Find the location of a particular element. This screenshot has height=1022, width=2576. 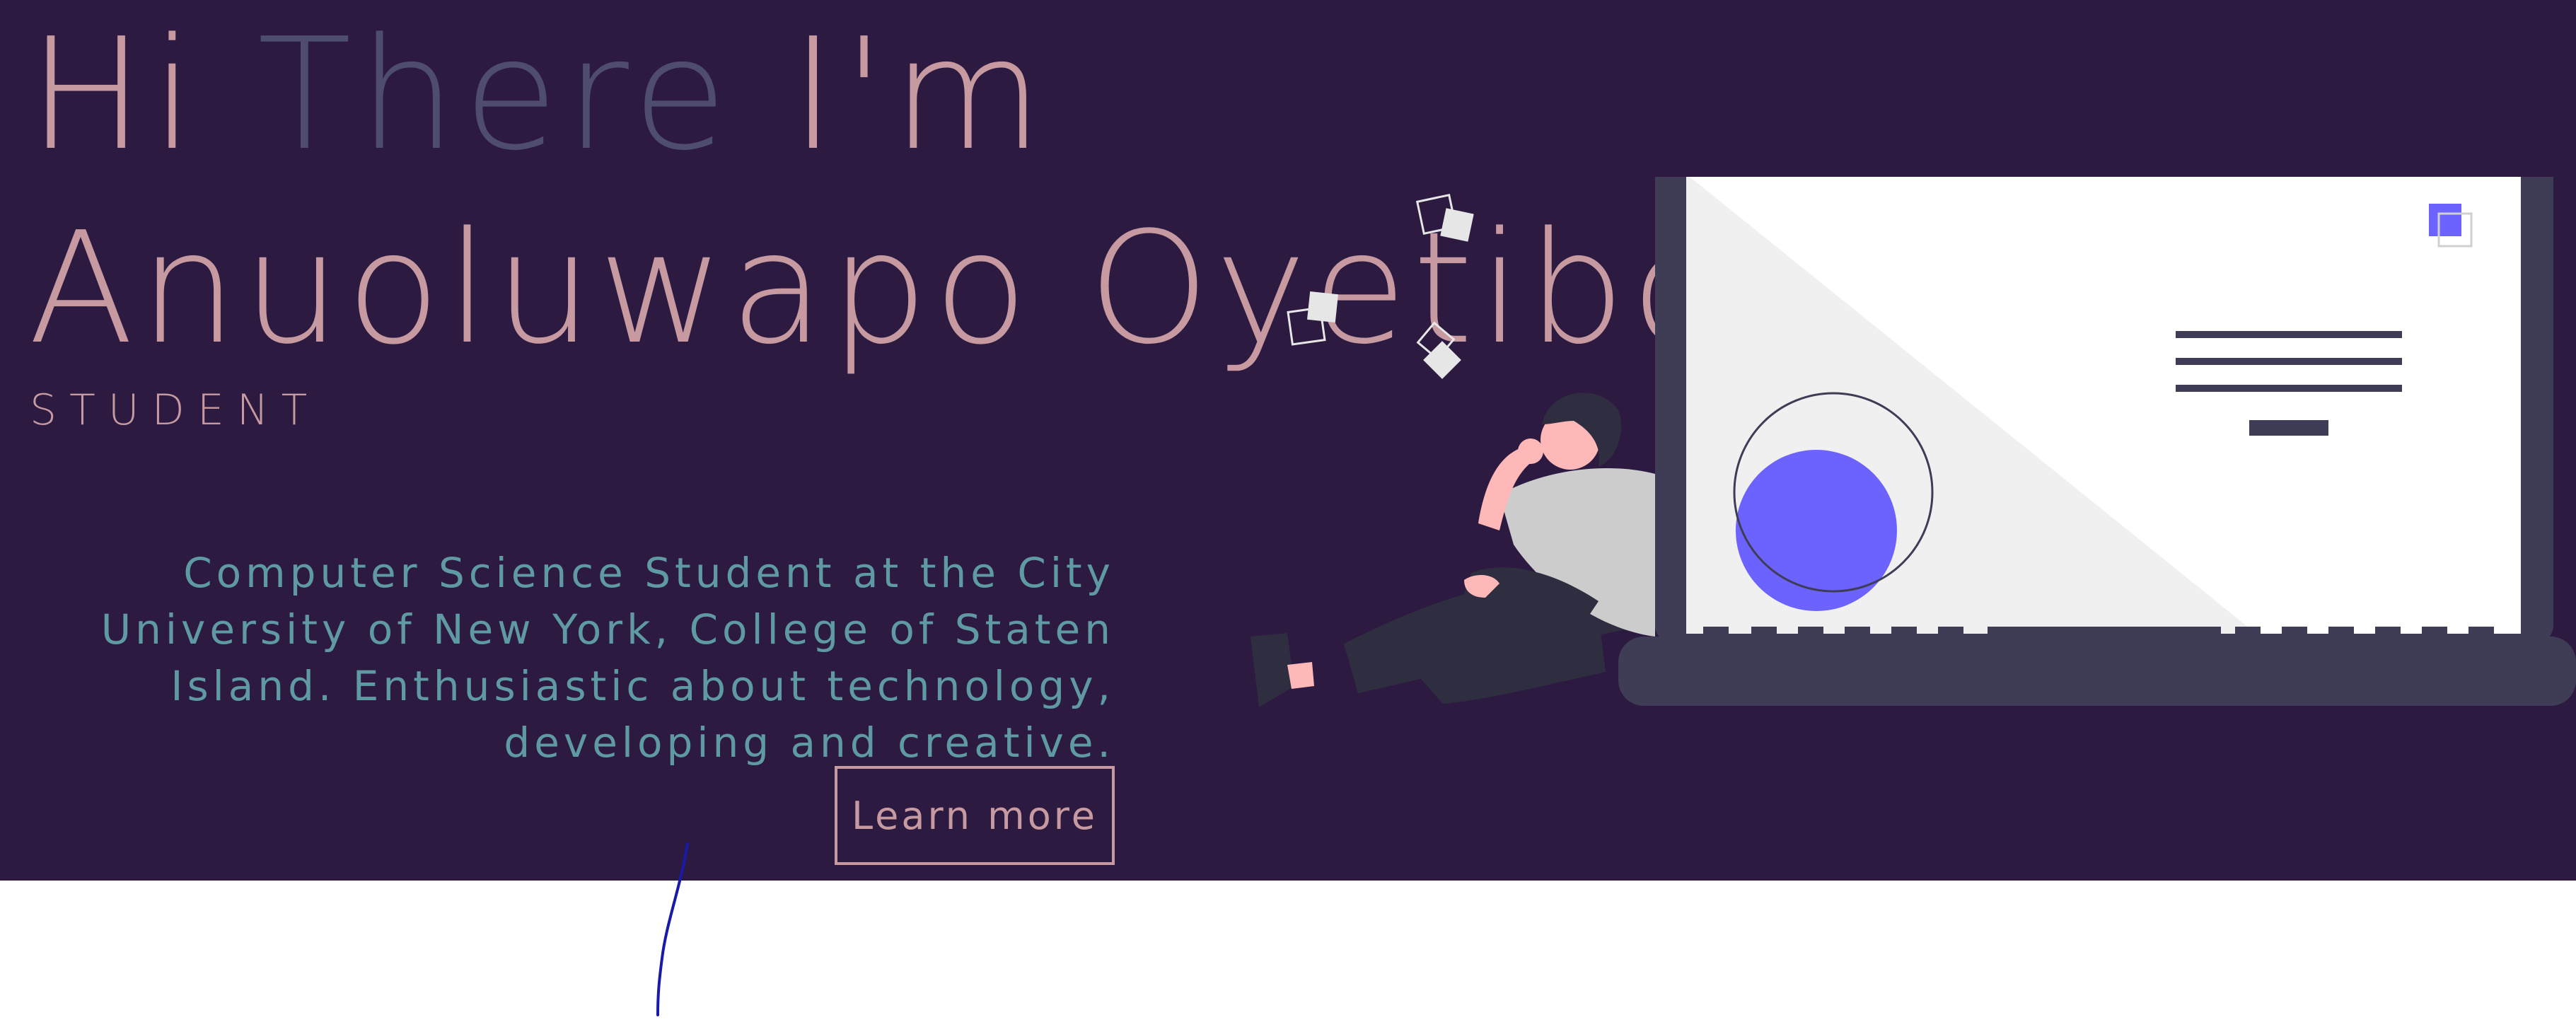

greeting-heading: Hi There I'm is located at coordinates (539, 95).